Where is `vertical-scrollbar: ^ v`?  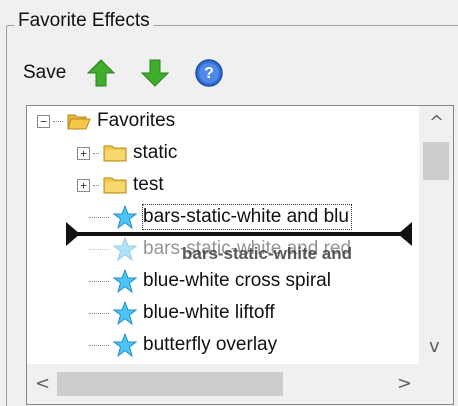 vertical-scrollbar: ^ v is located at coordinates (436, 235).